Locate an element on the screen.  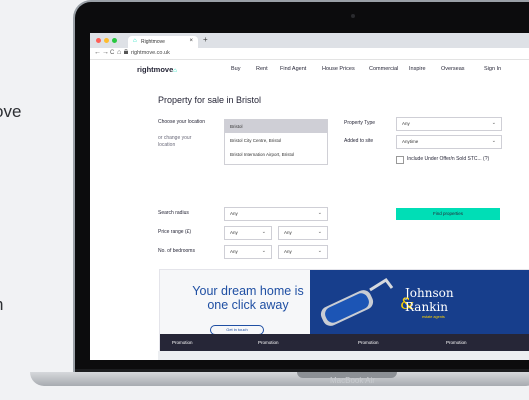
location-sublabel: or change your location is located at coordinates (175, 141).